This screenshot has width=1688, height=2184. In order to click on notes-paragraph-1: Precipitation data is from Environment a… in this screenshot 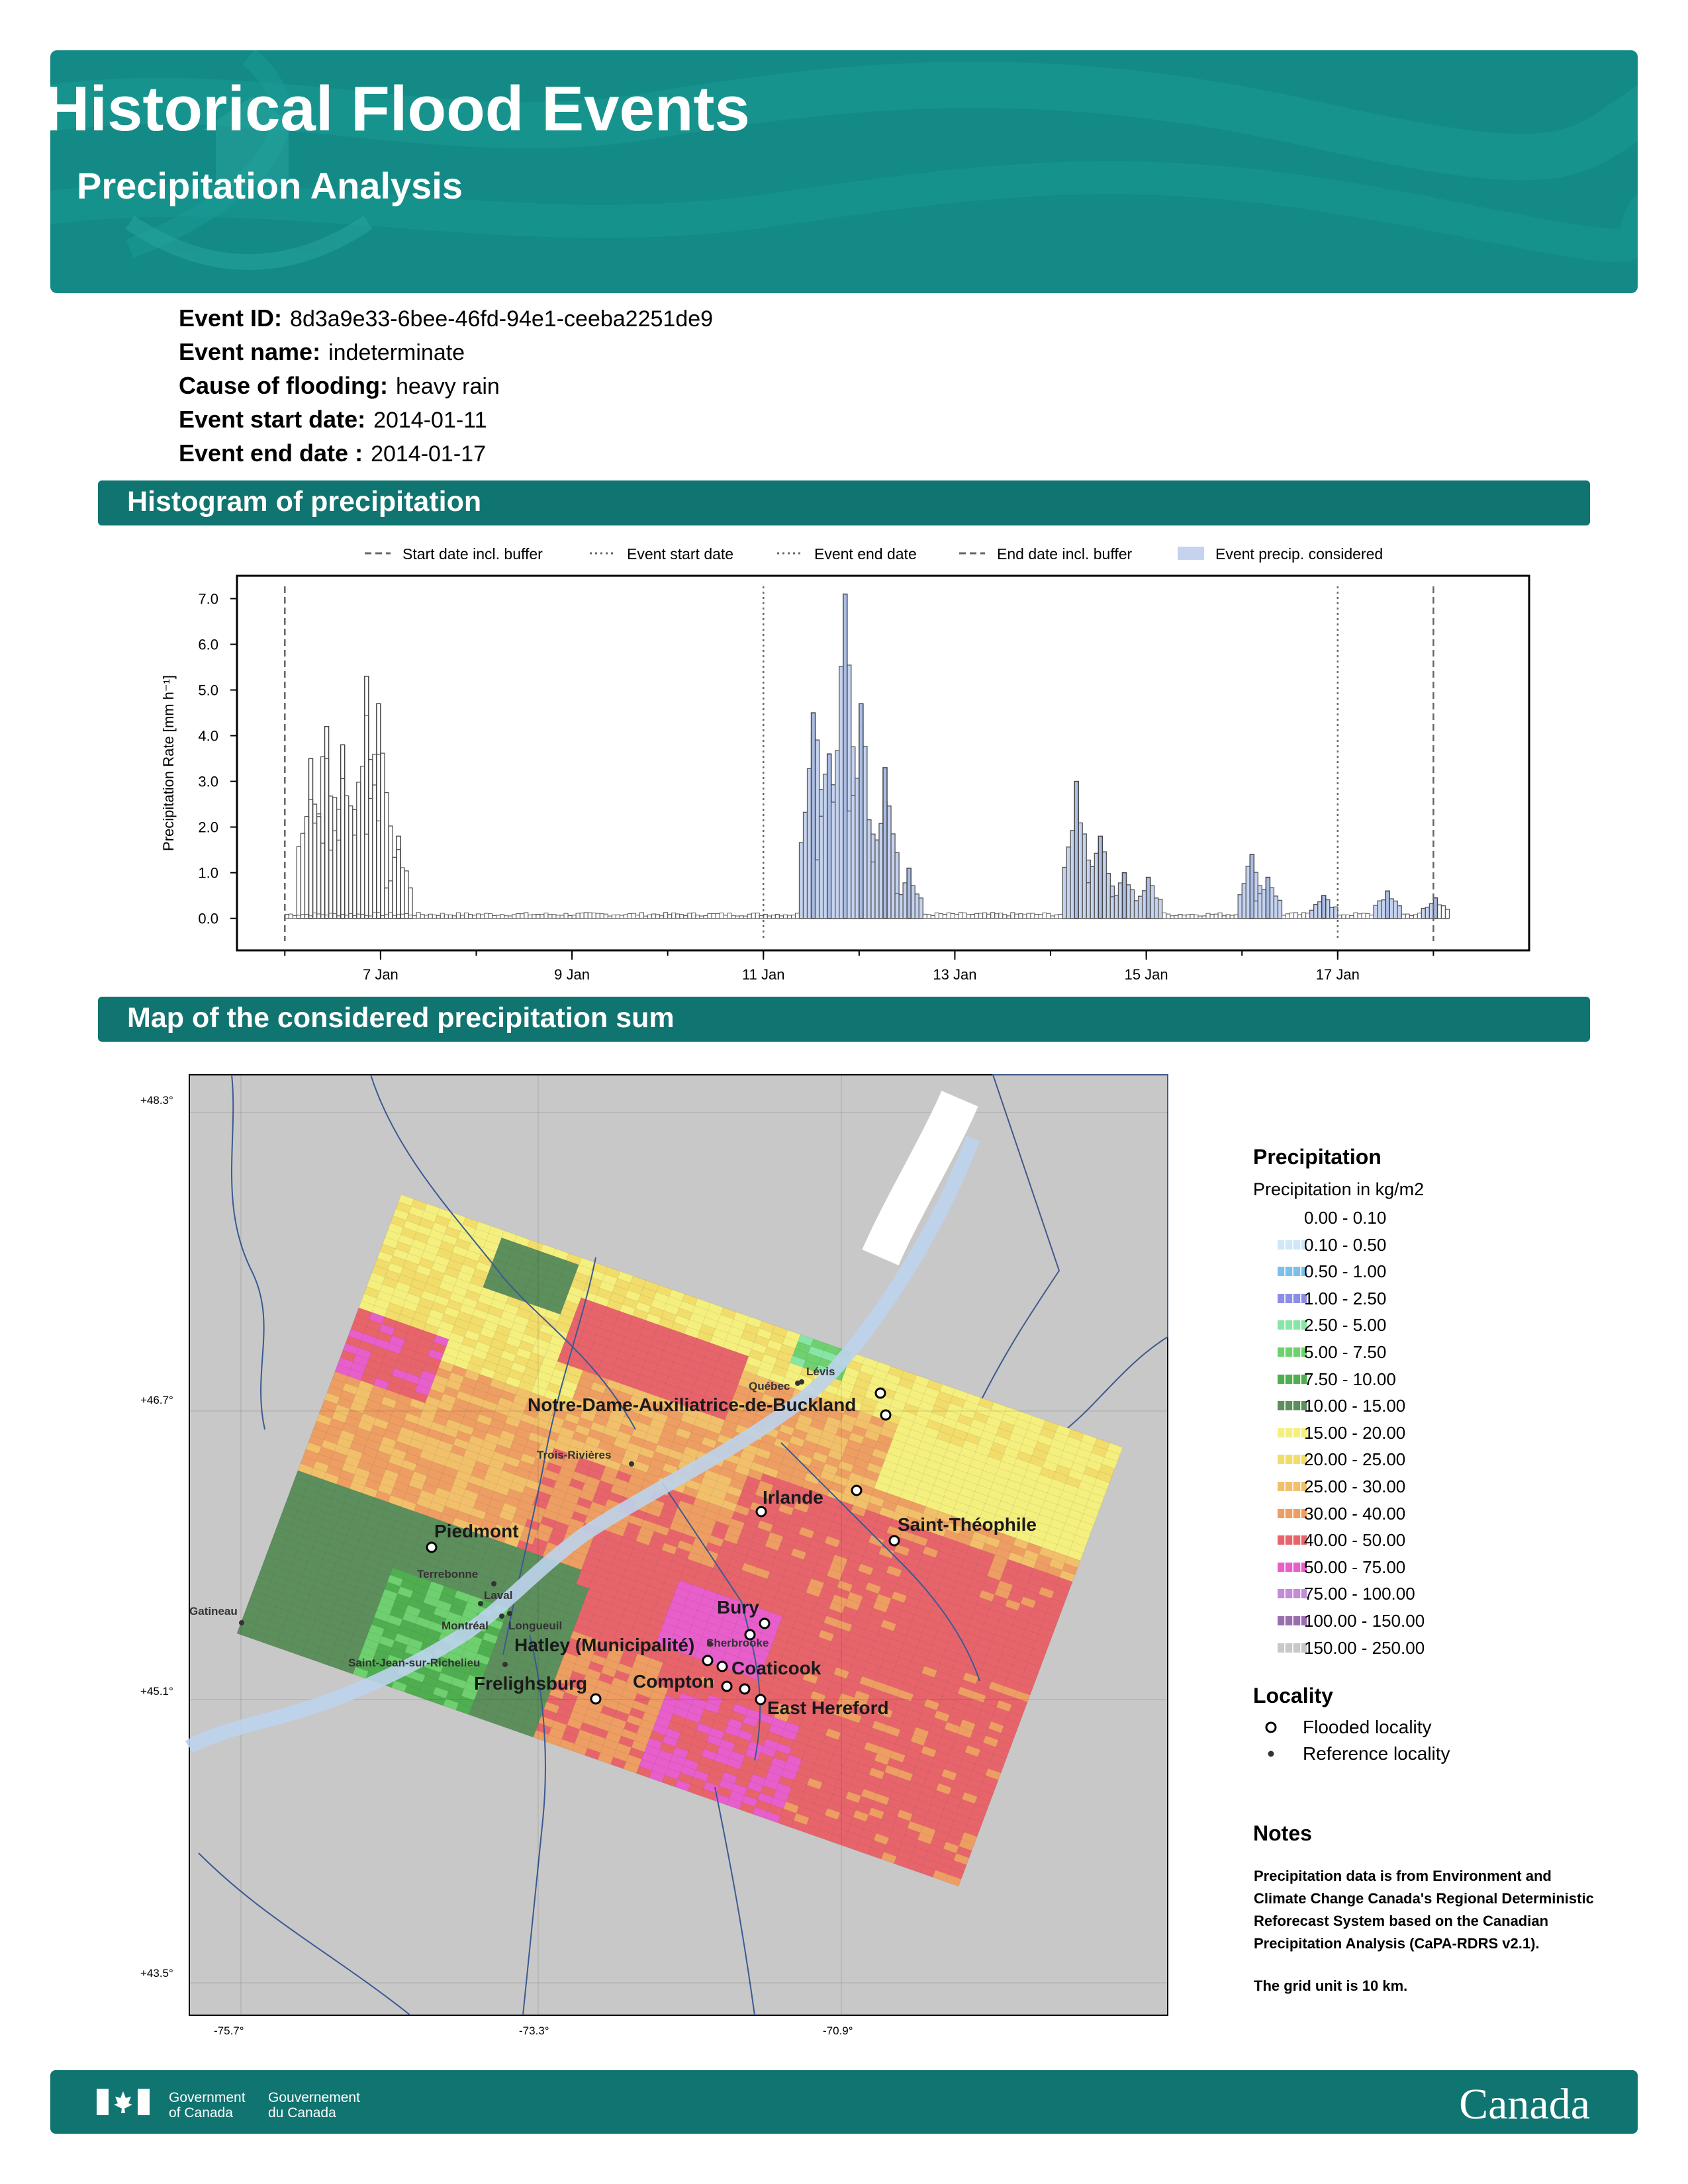, I will do `click(1424, 1910)`.